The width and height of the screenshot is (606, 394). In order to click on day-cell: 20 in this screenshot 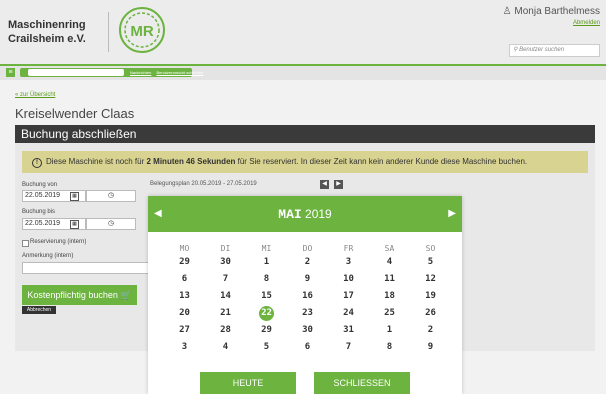, I will do `click(184, 313)`.